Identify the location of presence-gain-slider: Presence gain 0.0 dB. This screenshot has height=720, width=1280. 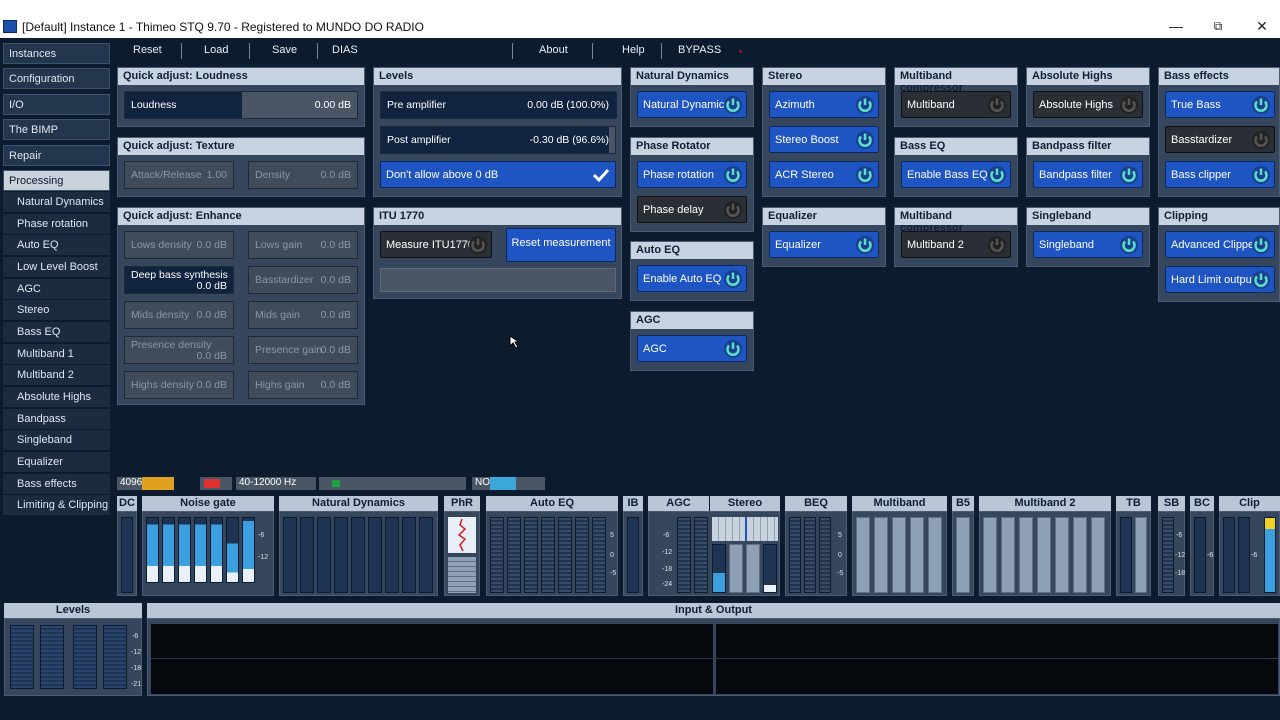
(303, 350).